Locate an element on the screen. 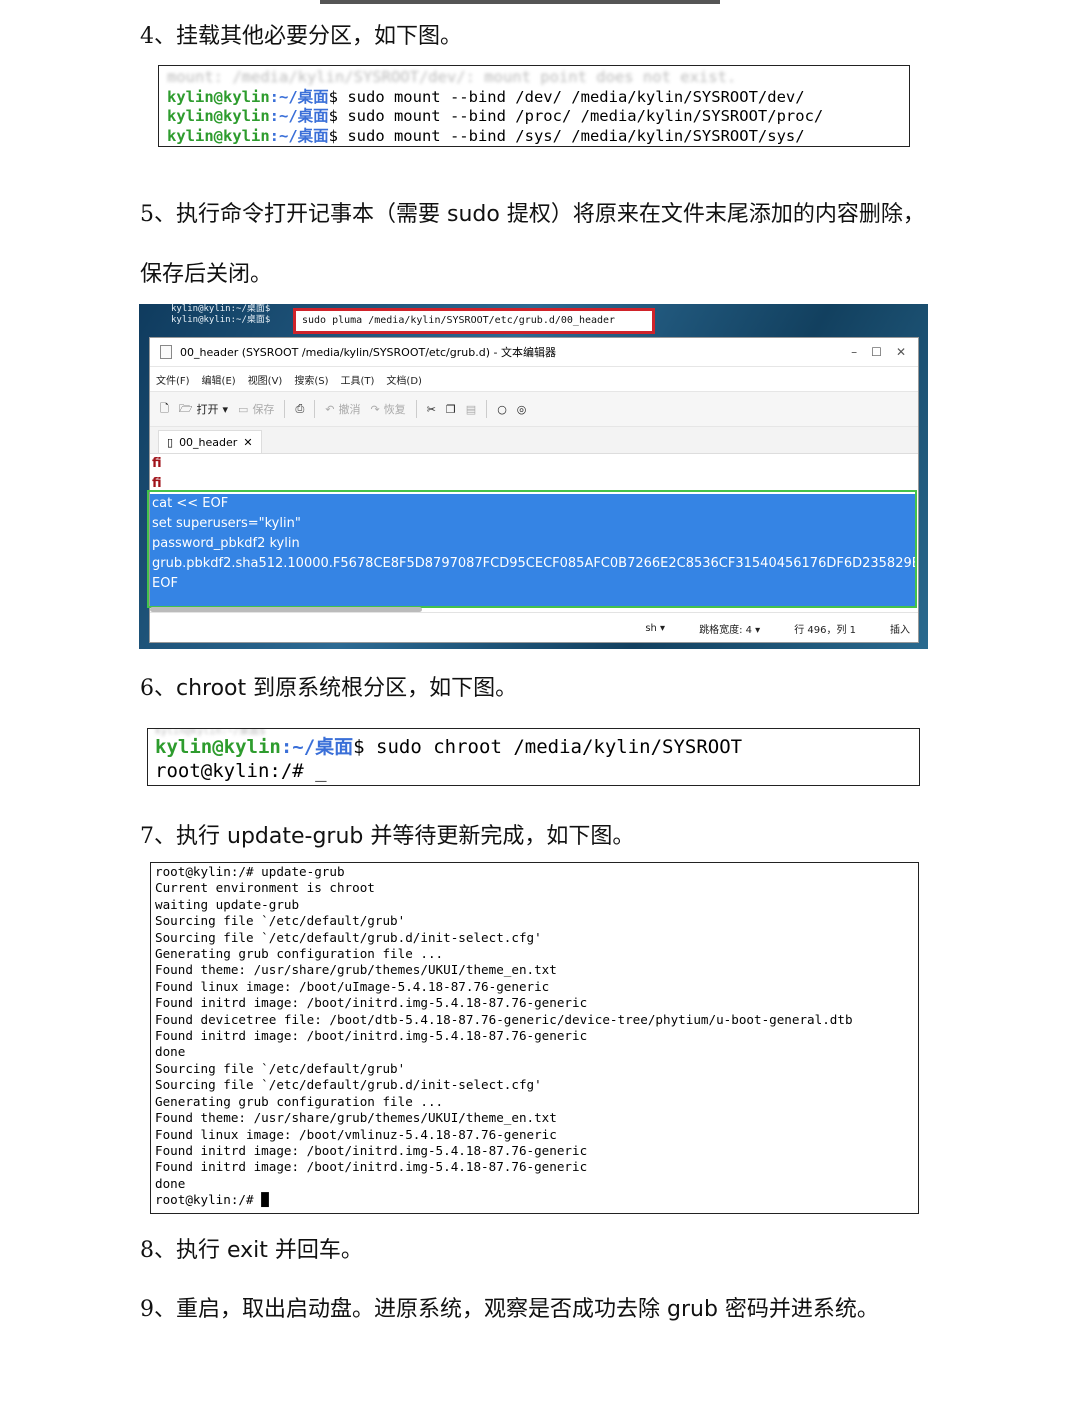 The width and height of the screenshot is (1069, 1401). terminal-mount: mount: /media/kylin/SYSROOT/dev/ is located at coordinates (534, 106).